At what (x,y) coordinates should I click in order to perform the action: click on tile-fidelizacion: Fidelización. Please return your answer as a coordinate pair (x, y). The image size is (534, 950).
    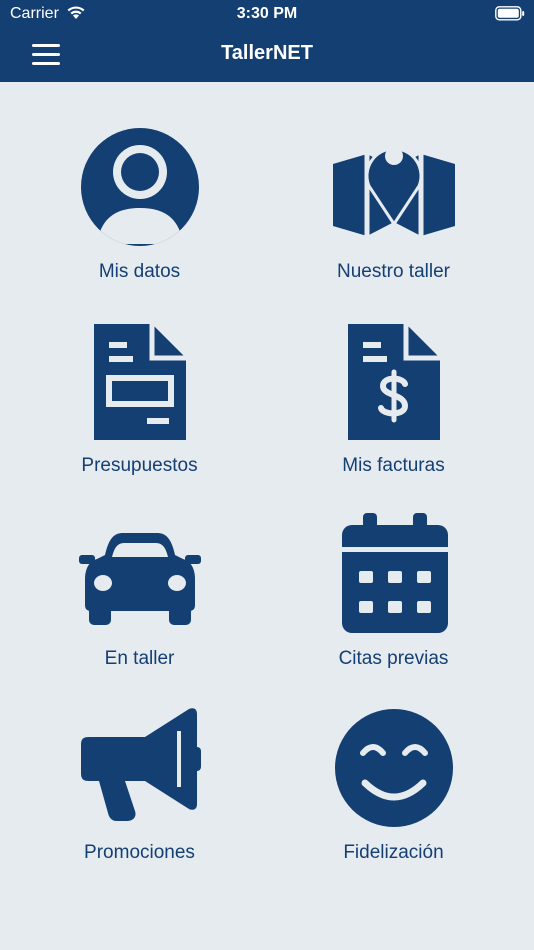
    Looking at the image, I should click on (393, 766).